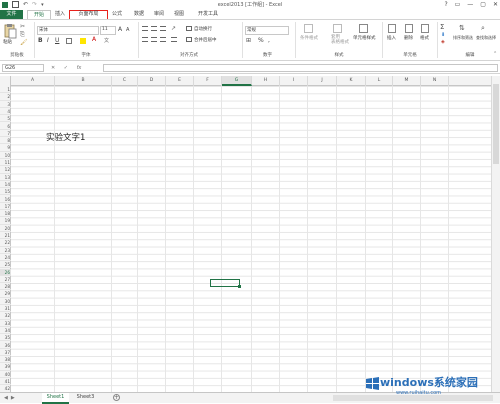 The width and height of the screenshot is (500, 404). What do you see at coordinates (495, 54) in the screenshot?
I see `collapse-ribbon-icon: ⌃` at bounding box center [495, 54].